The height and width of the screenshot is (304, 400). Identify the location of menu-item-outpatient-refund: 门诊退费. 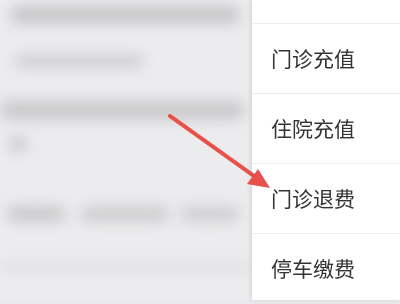
(326, 199).